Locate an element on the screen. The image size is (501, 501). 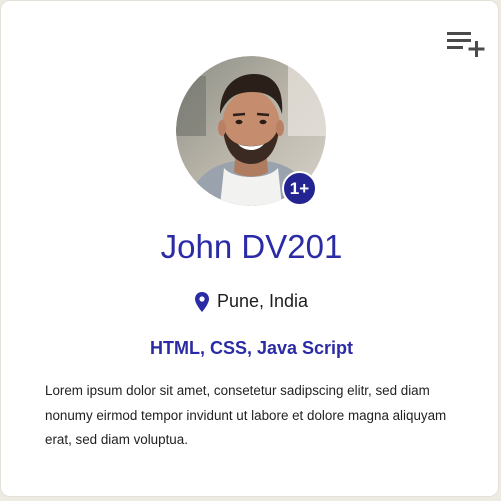
location-text: Pune, India is located at coordinates (262, 301).